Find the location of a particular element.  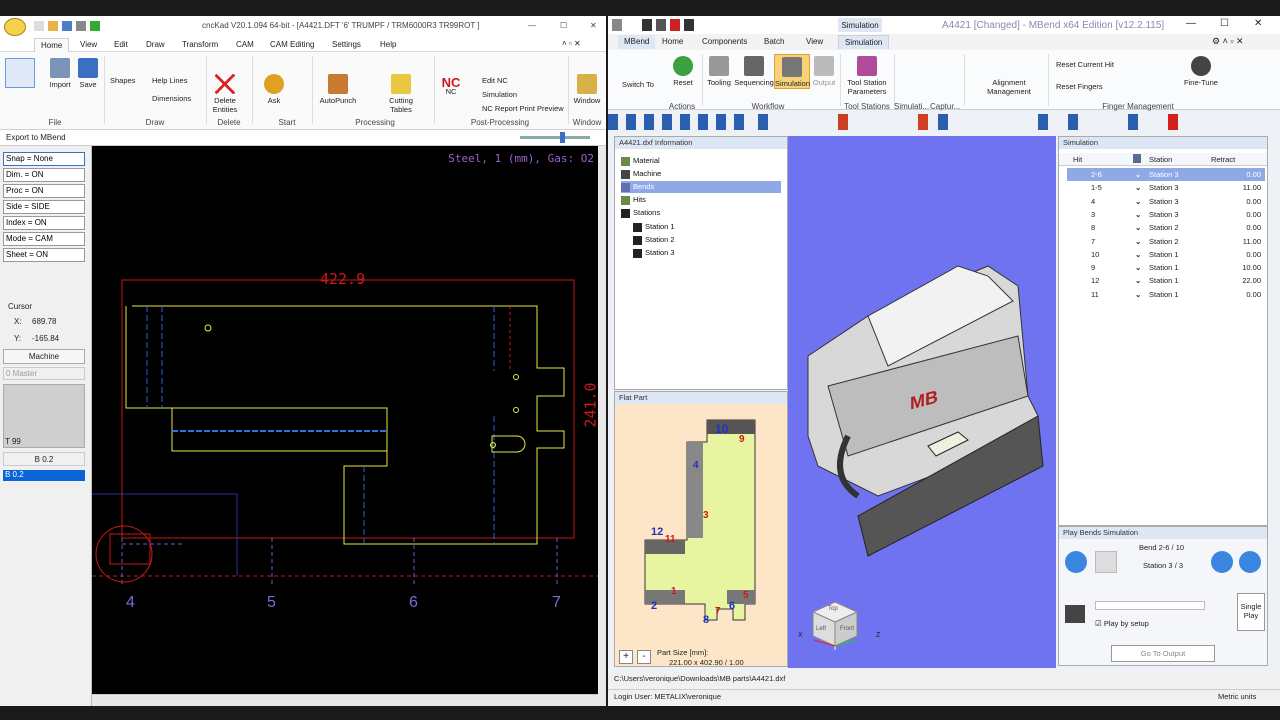

tree-hits: Hits is located at coordinates (633, 200).